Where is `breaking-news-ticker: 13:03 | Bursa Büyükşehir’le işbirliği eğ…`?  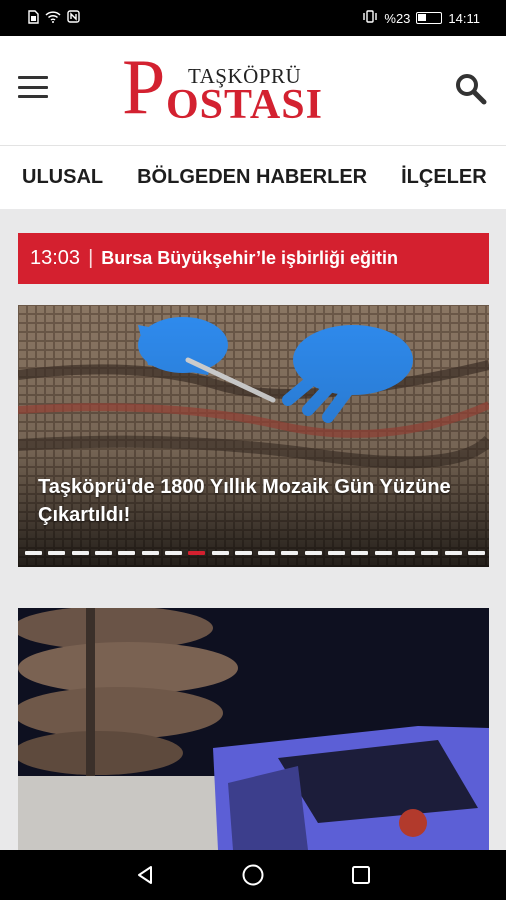
breaking-news-ticker: 13:03 | Bursa Büyükşehir’le işbirliği eğ… is located at coordinates (253, 258).